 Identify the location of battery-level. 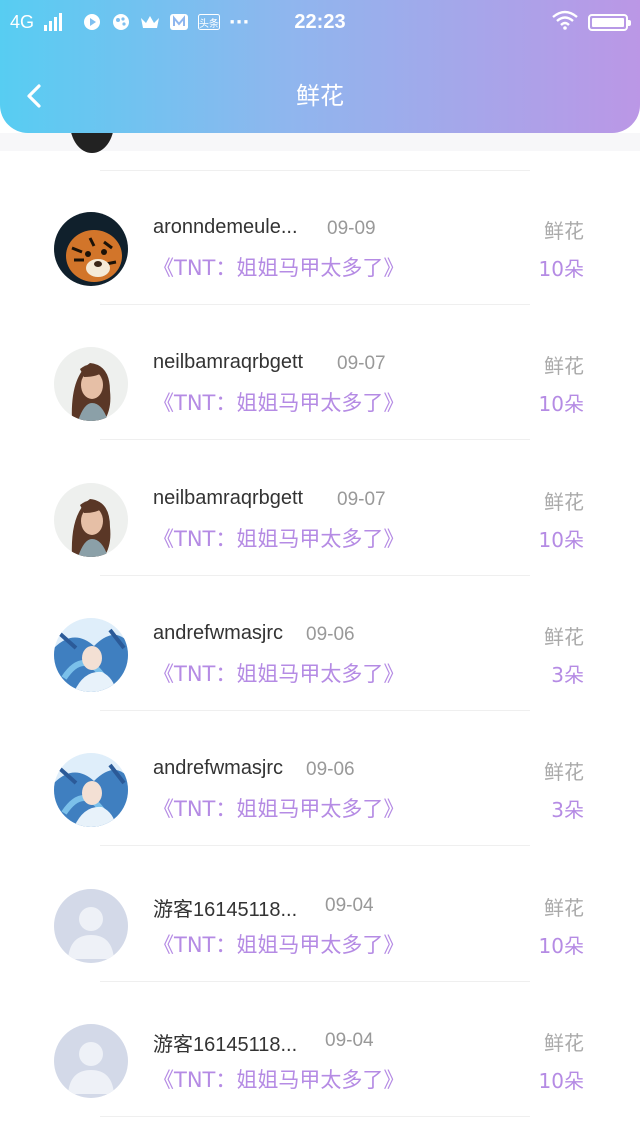
(608, 22).